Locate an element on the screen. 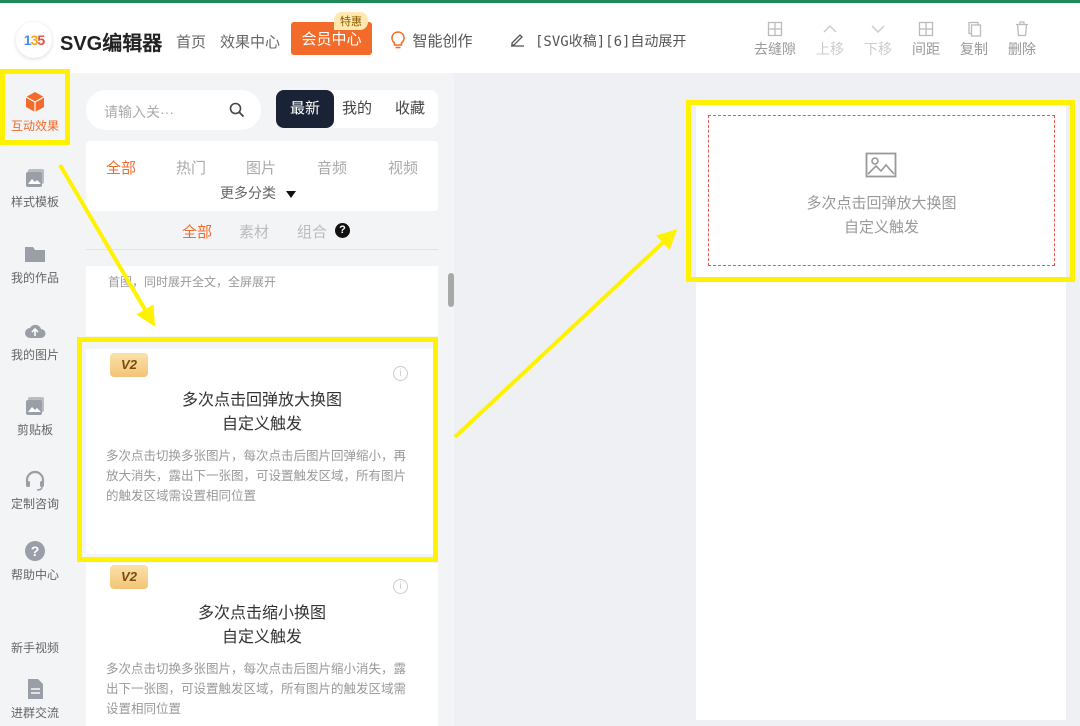  category-hot: 热门 is located at coordinates (191, 167).